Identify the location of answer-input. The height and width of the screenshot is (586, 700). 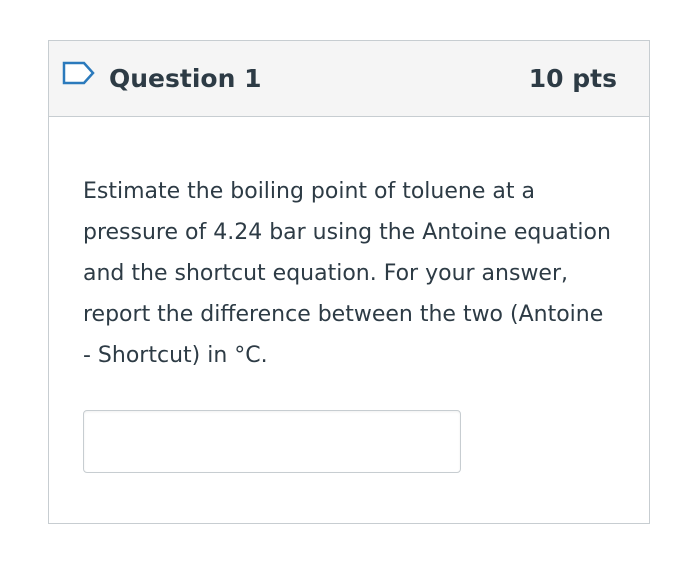
(272, 441).